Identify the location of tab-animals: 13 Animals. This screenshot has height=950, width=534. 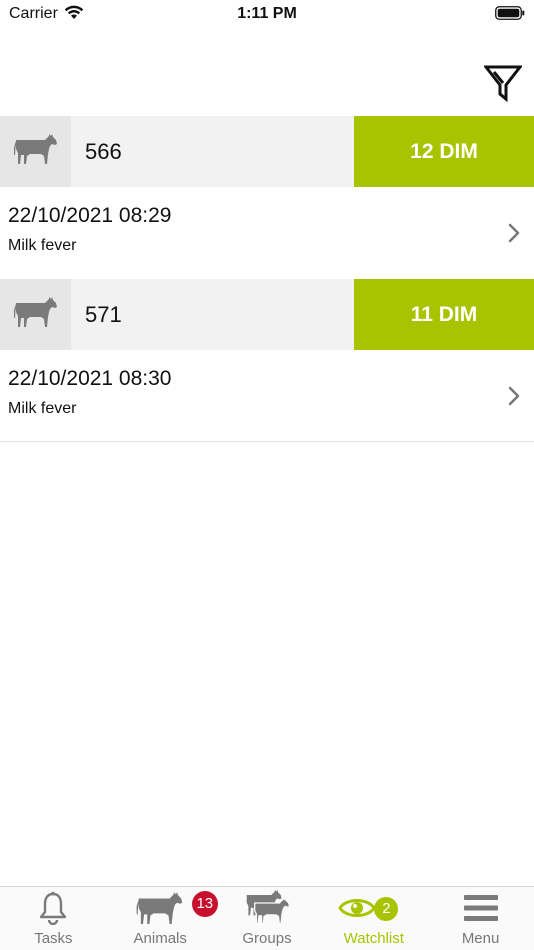
(162, 918).